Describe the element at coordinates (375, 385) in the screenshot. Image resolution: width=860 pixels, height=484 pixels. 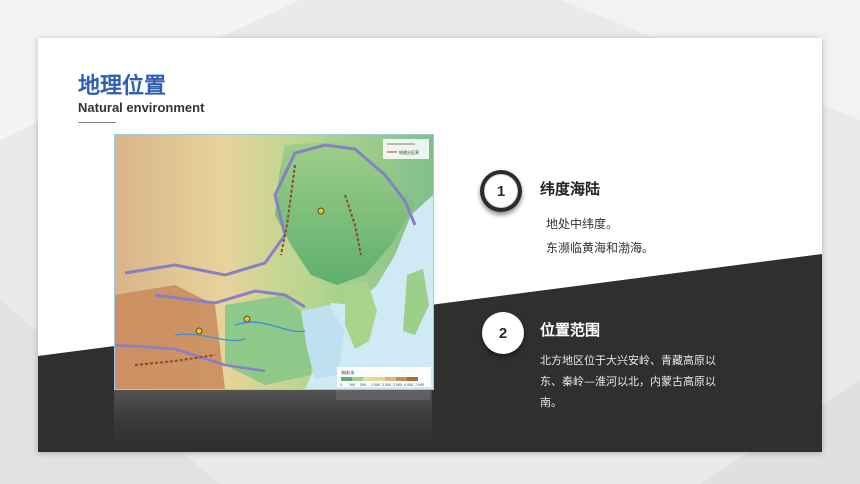
I see `elevation-tick: 1 000` at that location.